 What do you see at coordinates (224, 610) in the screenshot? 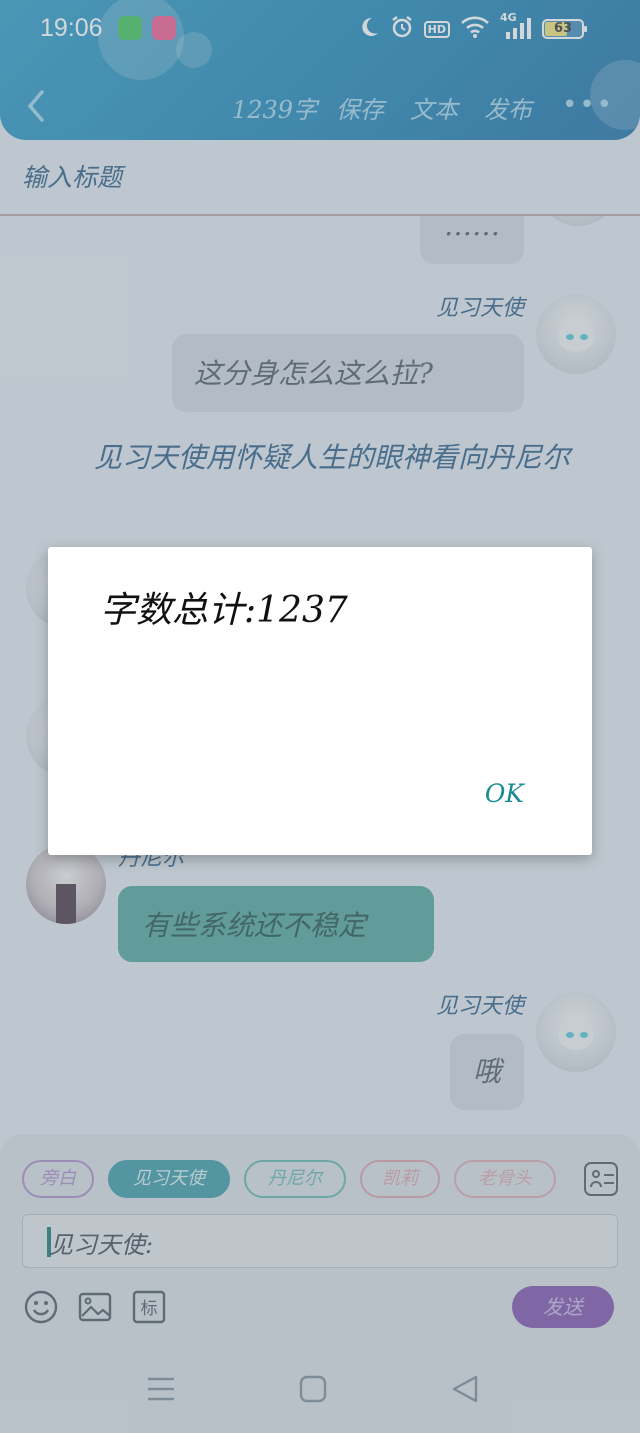
I see `dialog-message: 字数总计:1237` at bounding box center [224, 610].